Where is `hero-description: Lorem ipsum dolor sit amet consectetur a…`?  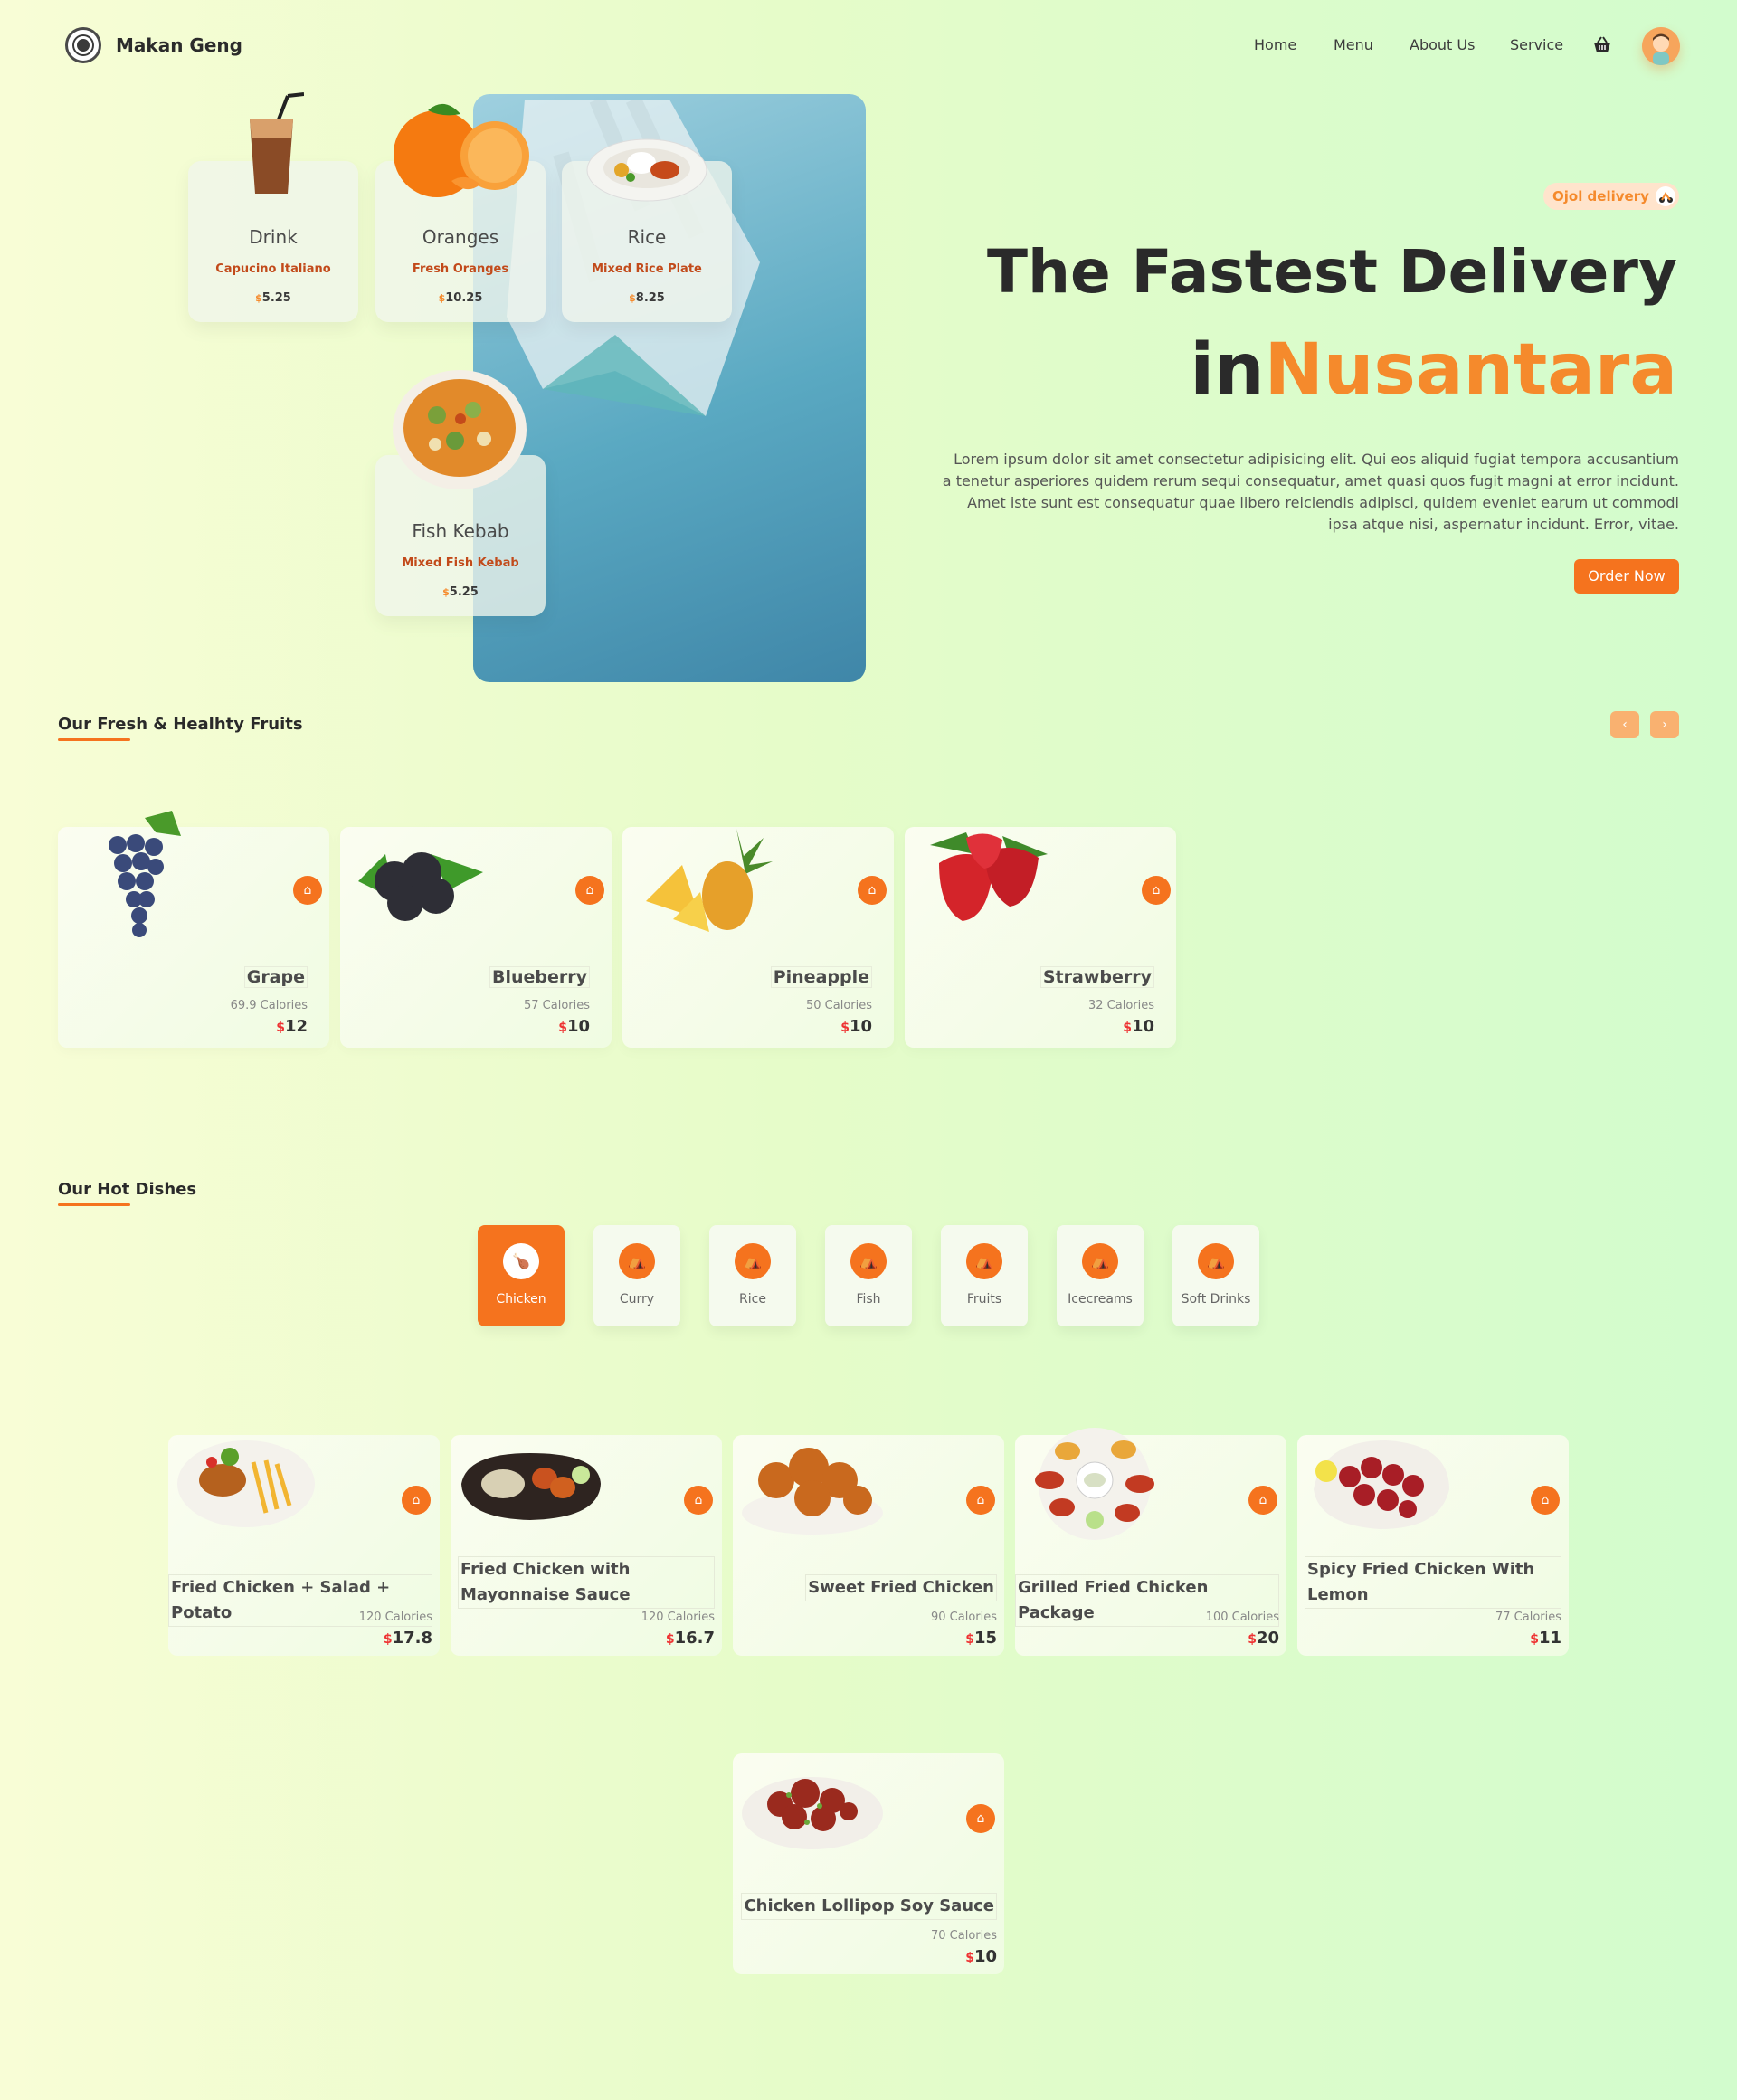 hero-description: Lorem ipsum dolor sit amet consectetur a… is located at coordinates (1310, 492).